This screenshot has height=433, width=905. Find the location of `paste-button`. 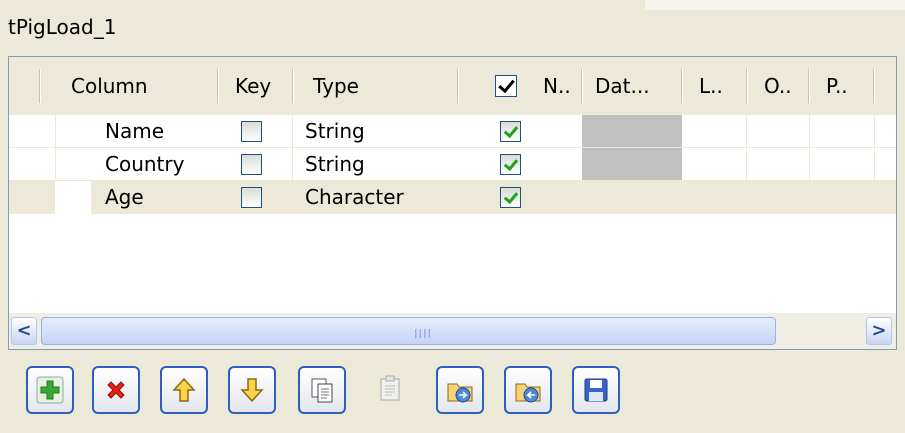

paste-button is located at coordinates (392, 390).